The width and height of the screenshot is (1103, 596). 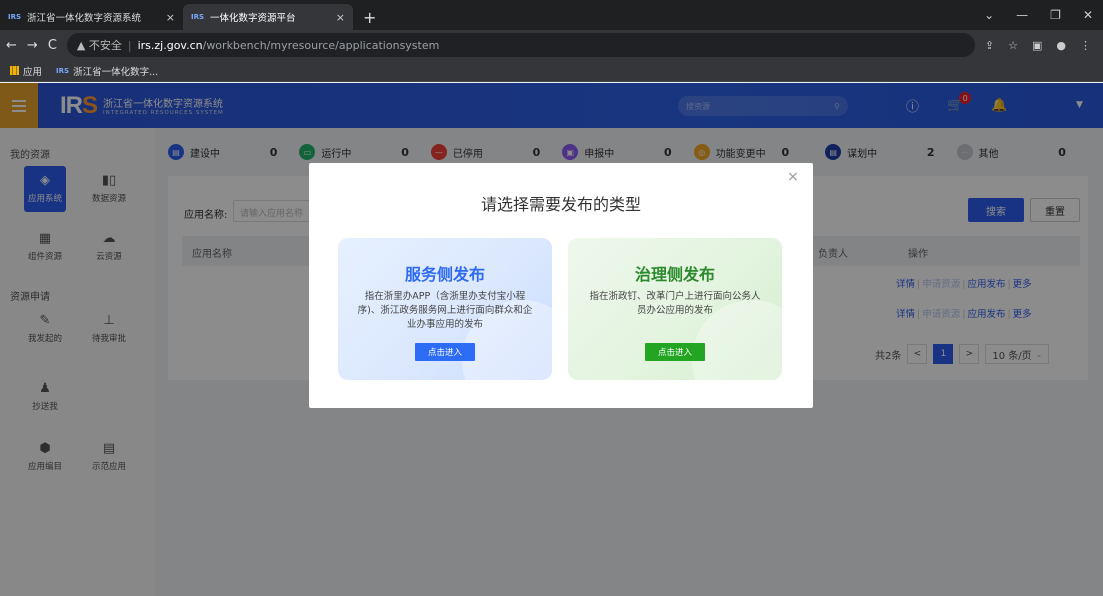 What do you see at coordinates (170, 45) in the screenshot?
I see `url-domain: irs.zj.gov.cn` at bounding box center [170, 45].